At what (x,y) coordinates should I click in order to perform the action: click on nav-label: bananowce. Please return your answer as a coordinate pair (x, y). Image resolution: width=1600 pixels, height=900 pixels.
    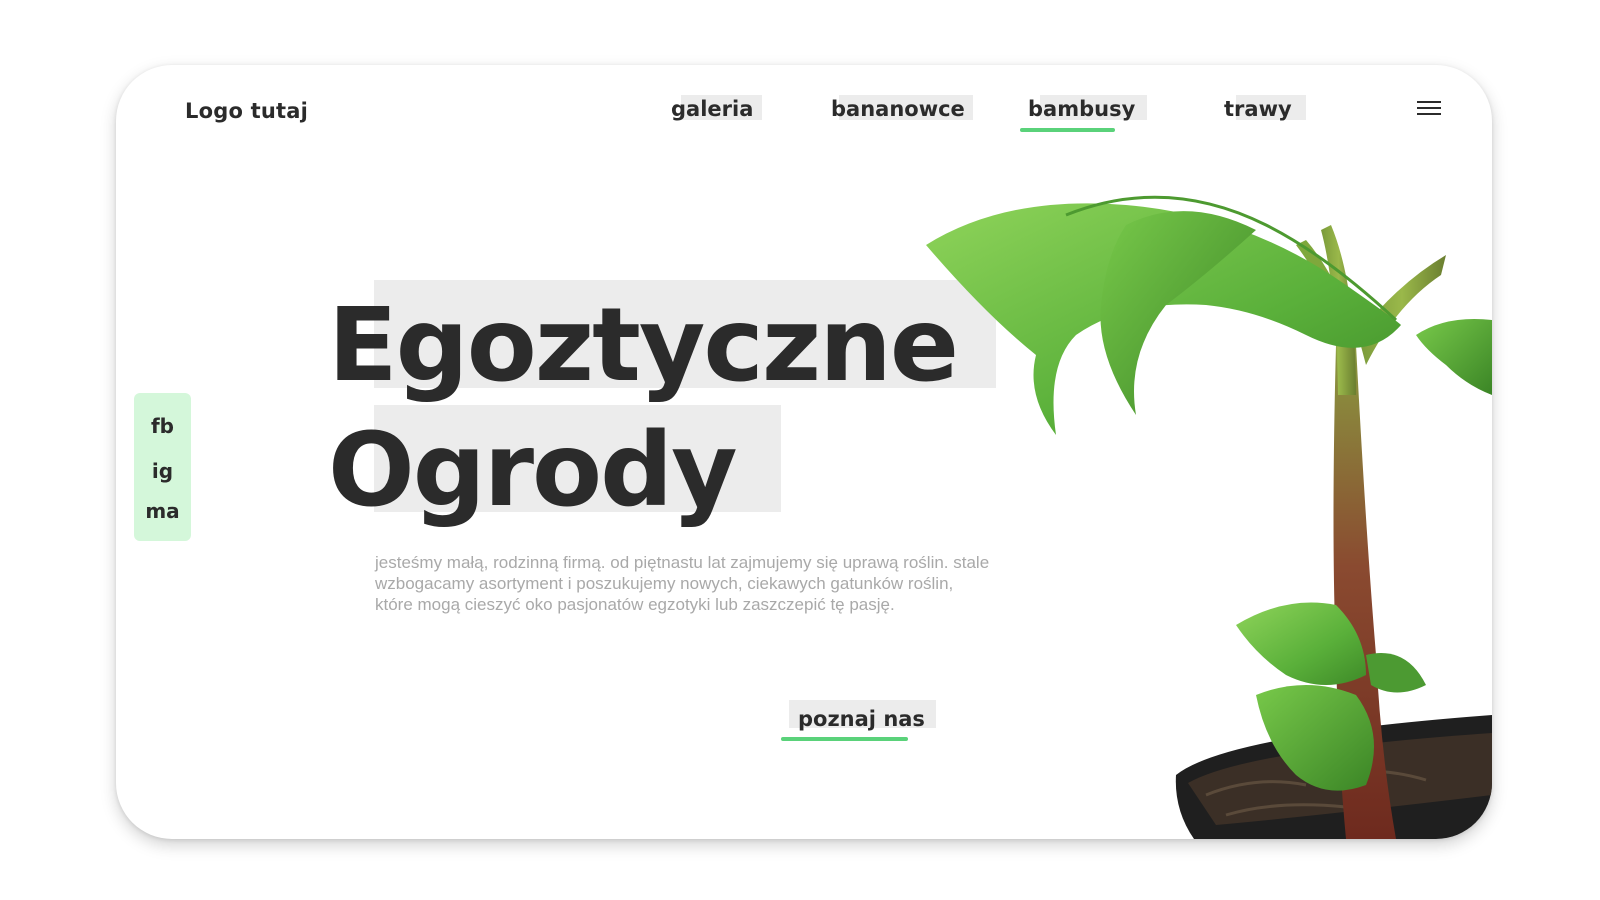
    Looking at the image, I should click on (898, 109).